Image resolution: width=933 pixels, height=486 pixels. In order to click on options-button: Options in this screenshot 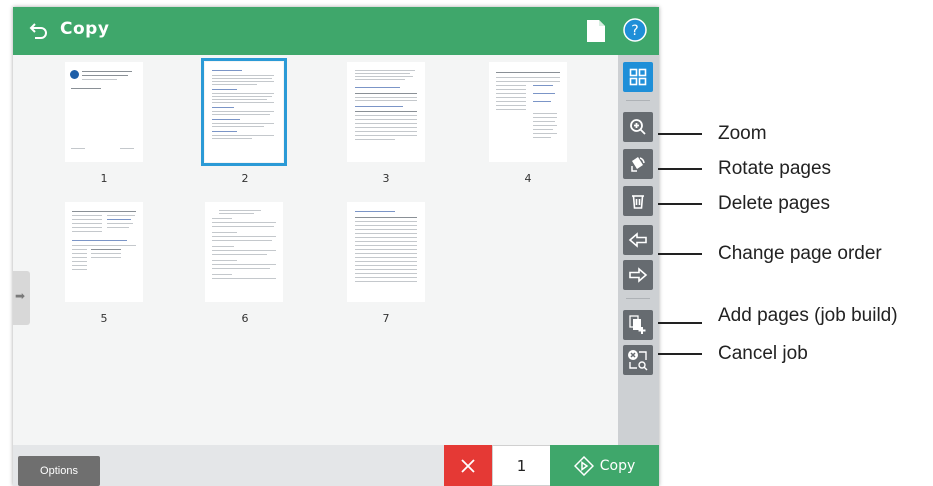, I will do `click(59, 471)`.